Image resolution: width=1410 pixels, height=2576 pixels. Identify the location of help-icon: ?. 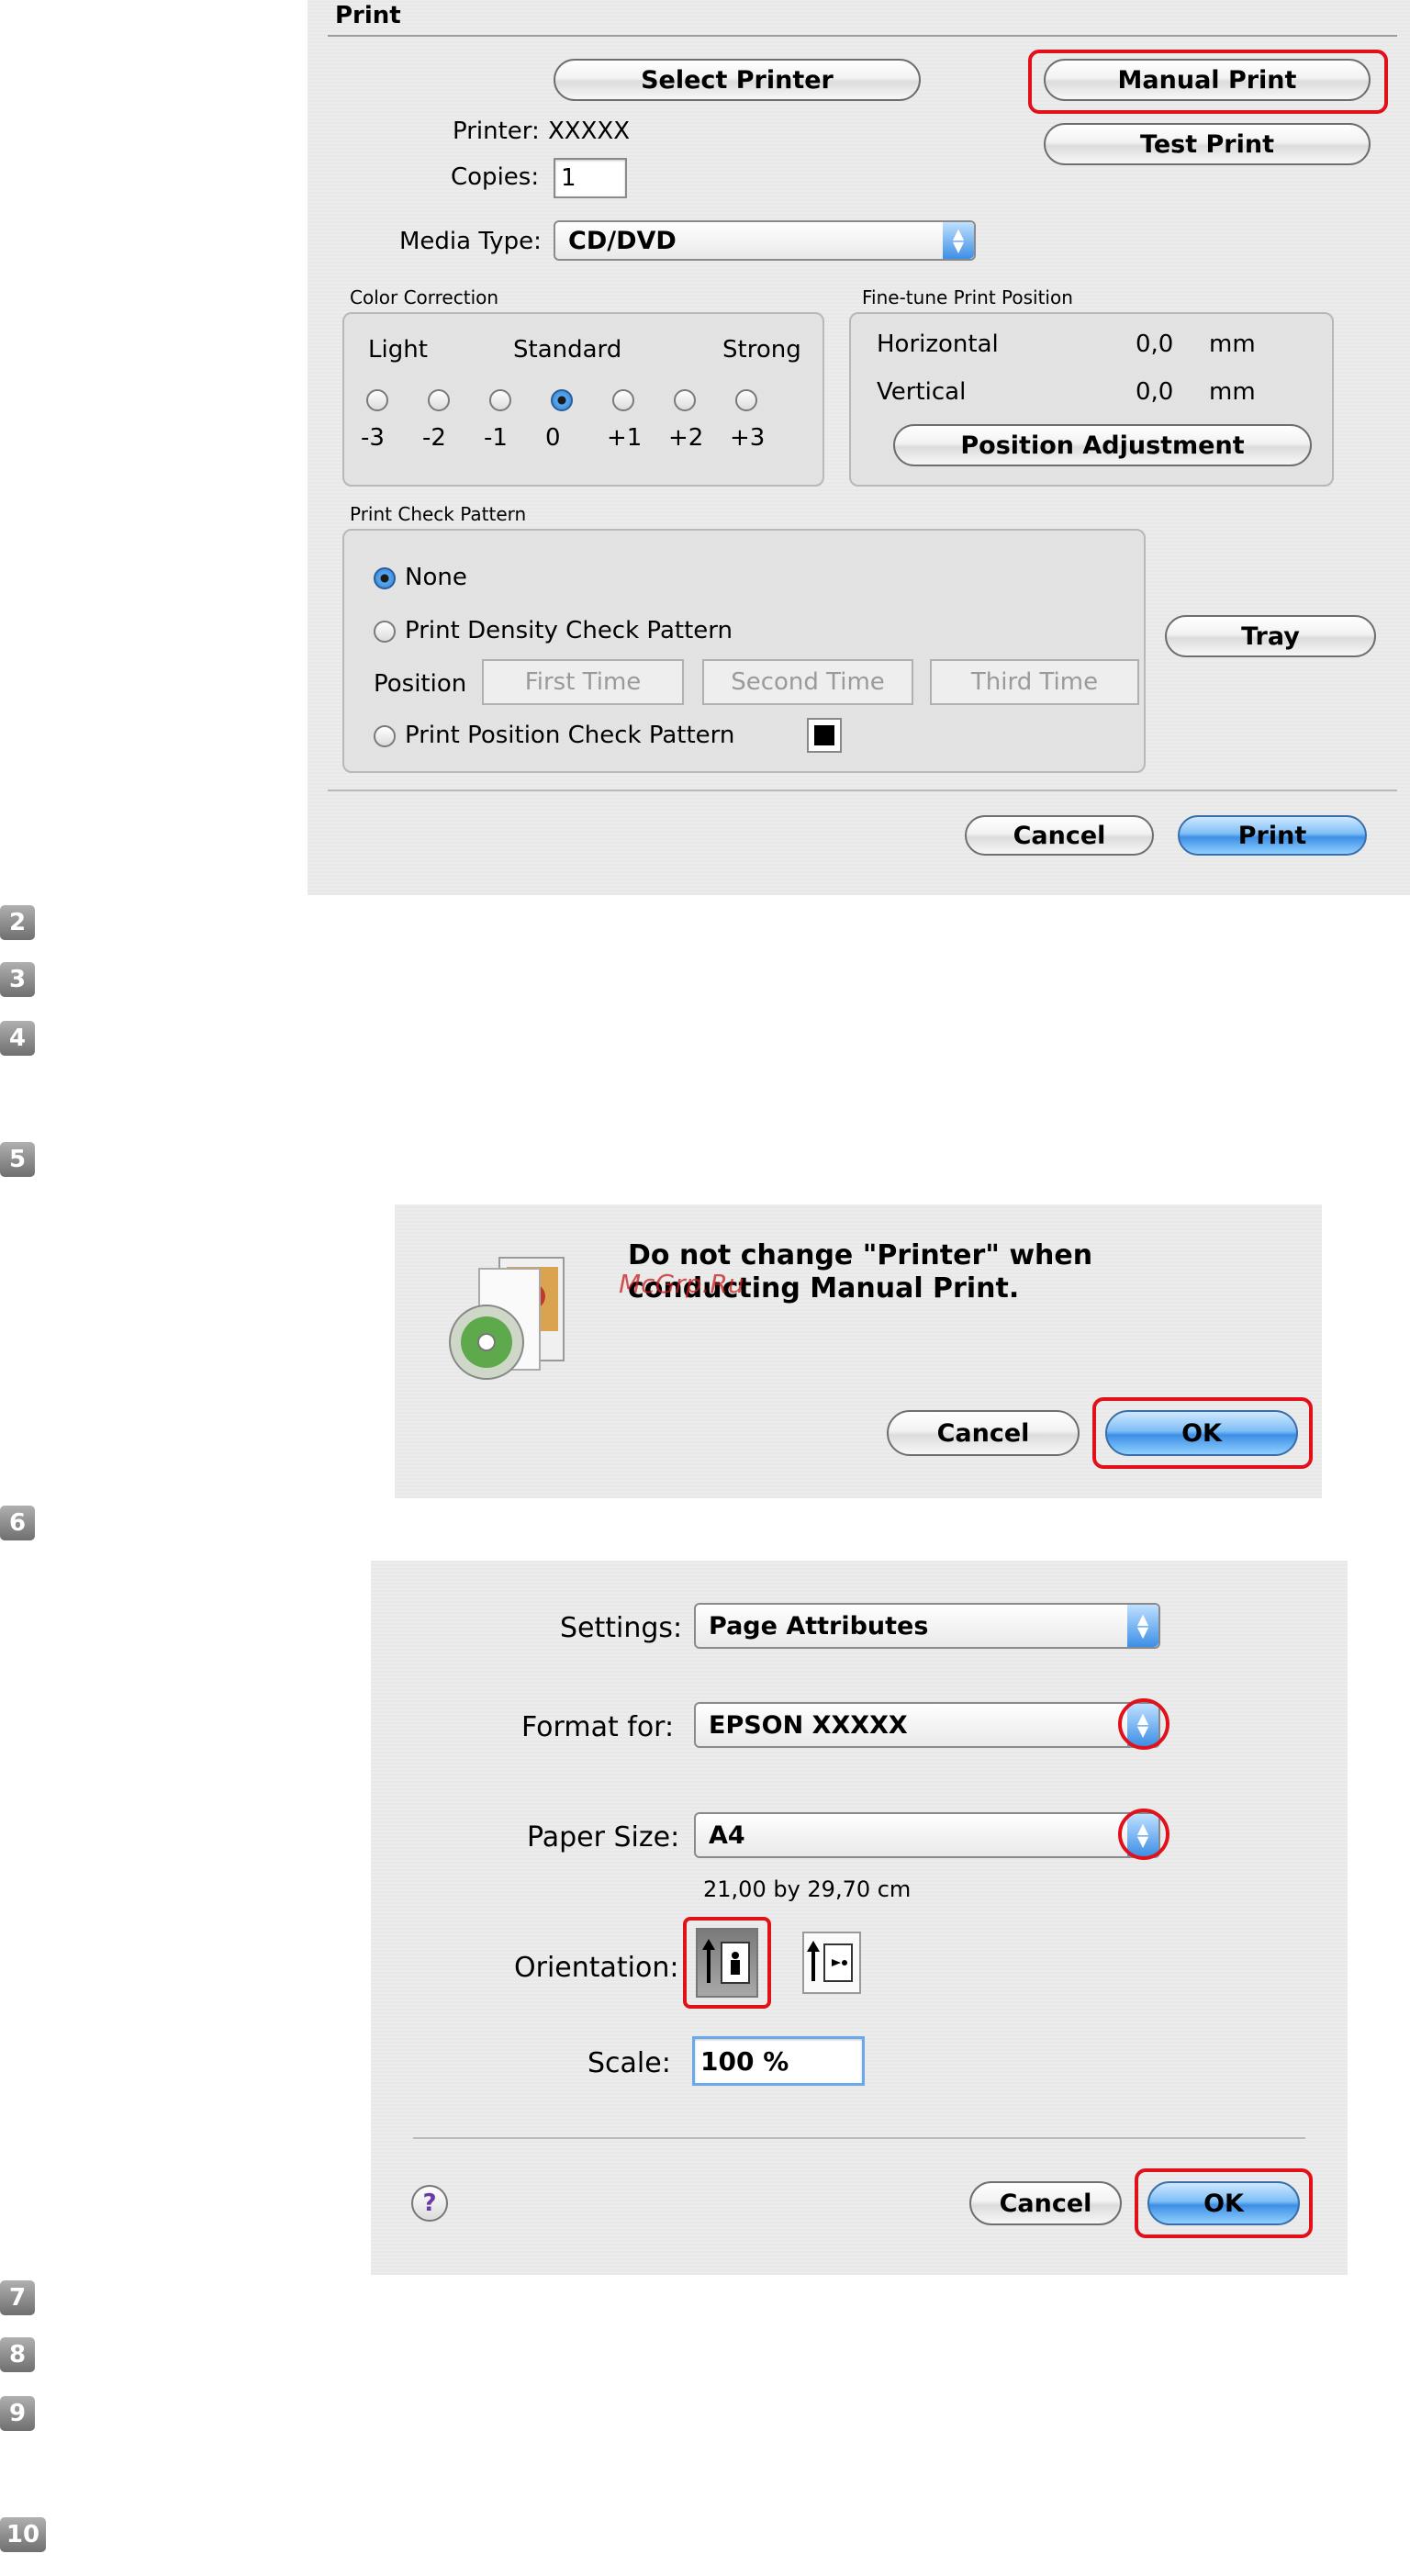
(430, 2203).